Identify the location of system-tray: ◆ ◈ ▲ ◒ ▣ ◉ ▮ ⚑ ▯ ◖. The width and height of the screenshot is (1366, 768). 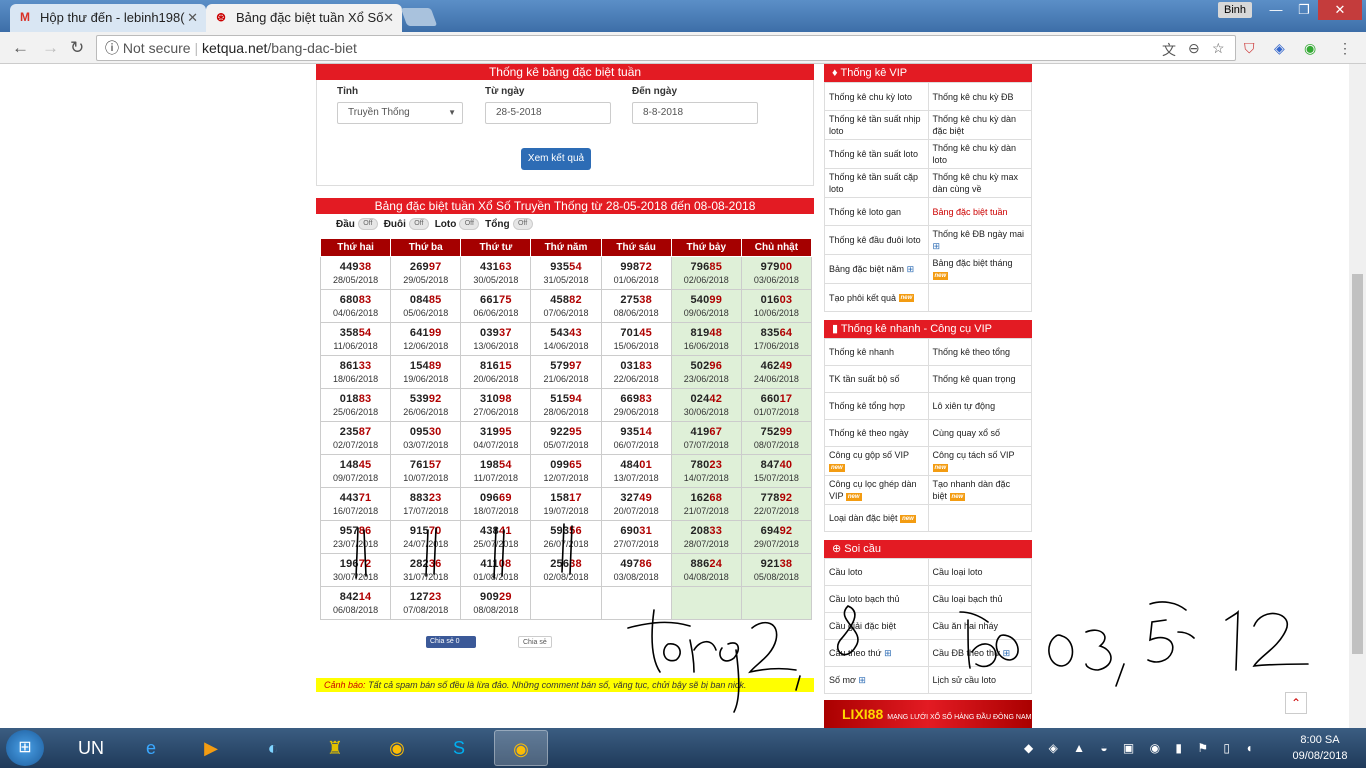
(1154, 748).